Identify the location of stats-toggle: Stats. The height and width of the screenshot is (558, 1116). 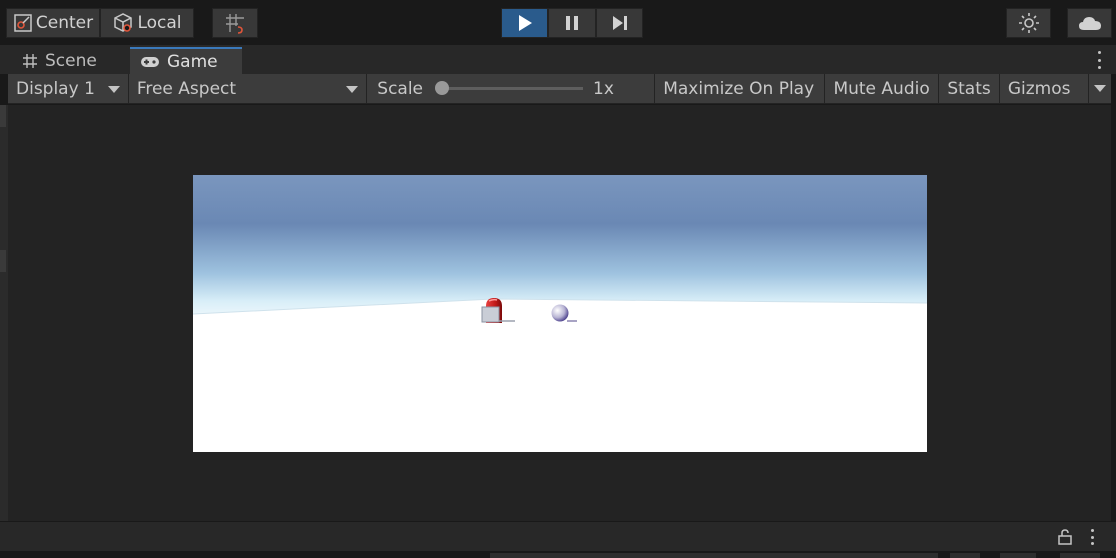
(969, 88).